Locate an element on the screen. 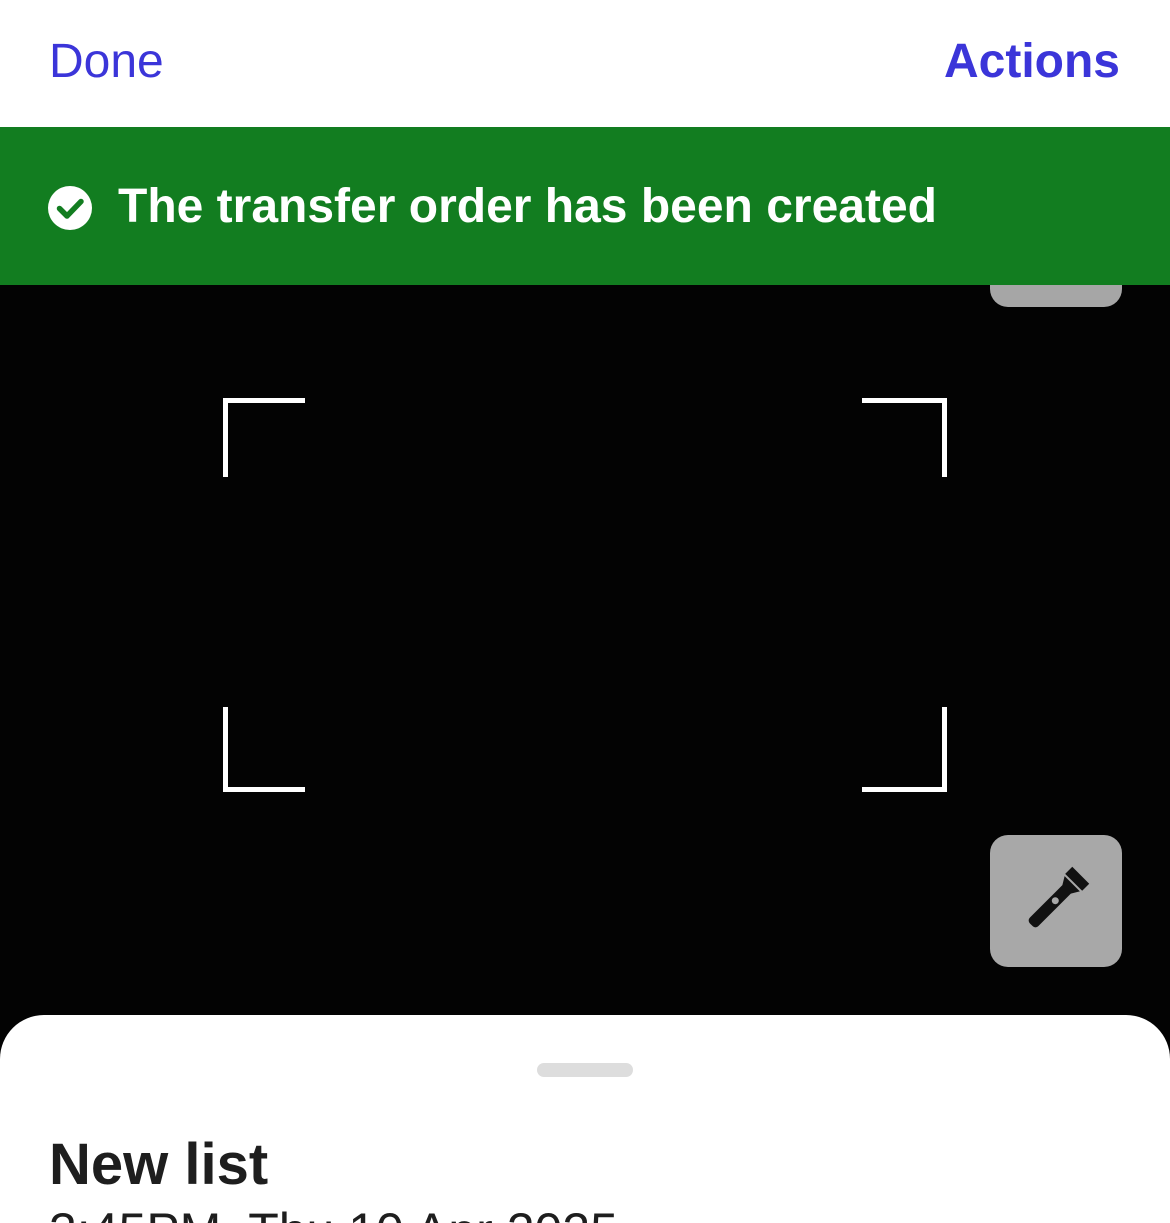 This screenshot has width=1170, height=1223. sheet-drag-handle is located at coordinates (585, 1070).